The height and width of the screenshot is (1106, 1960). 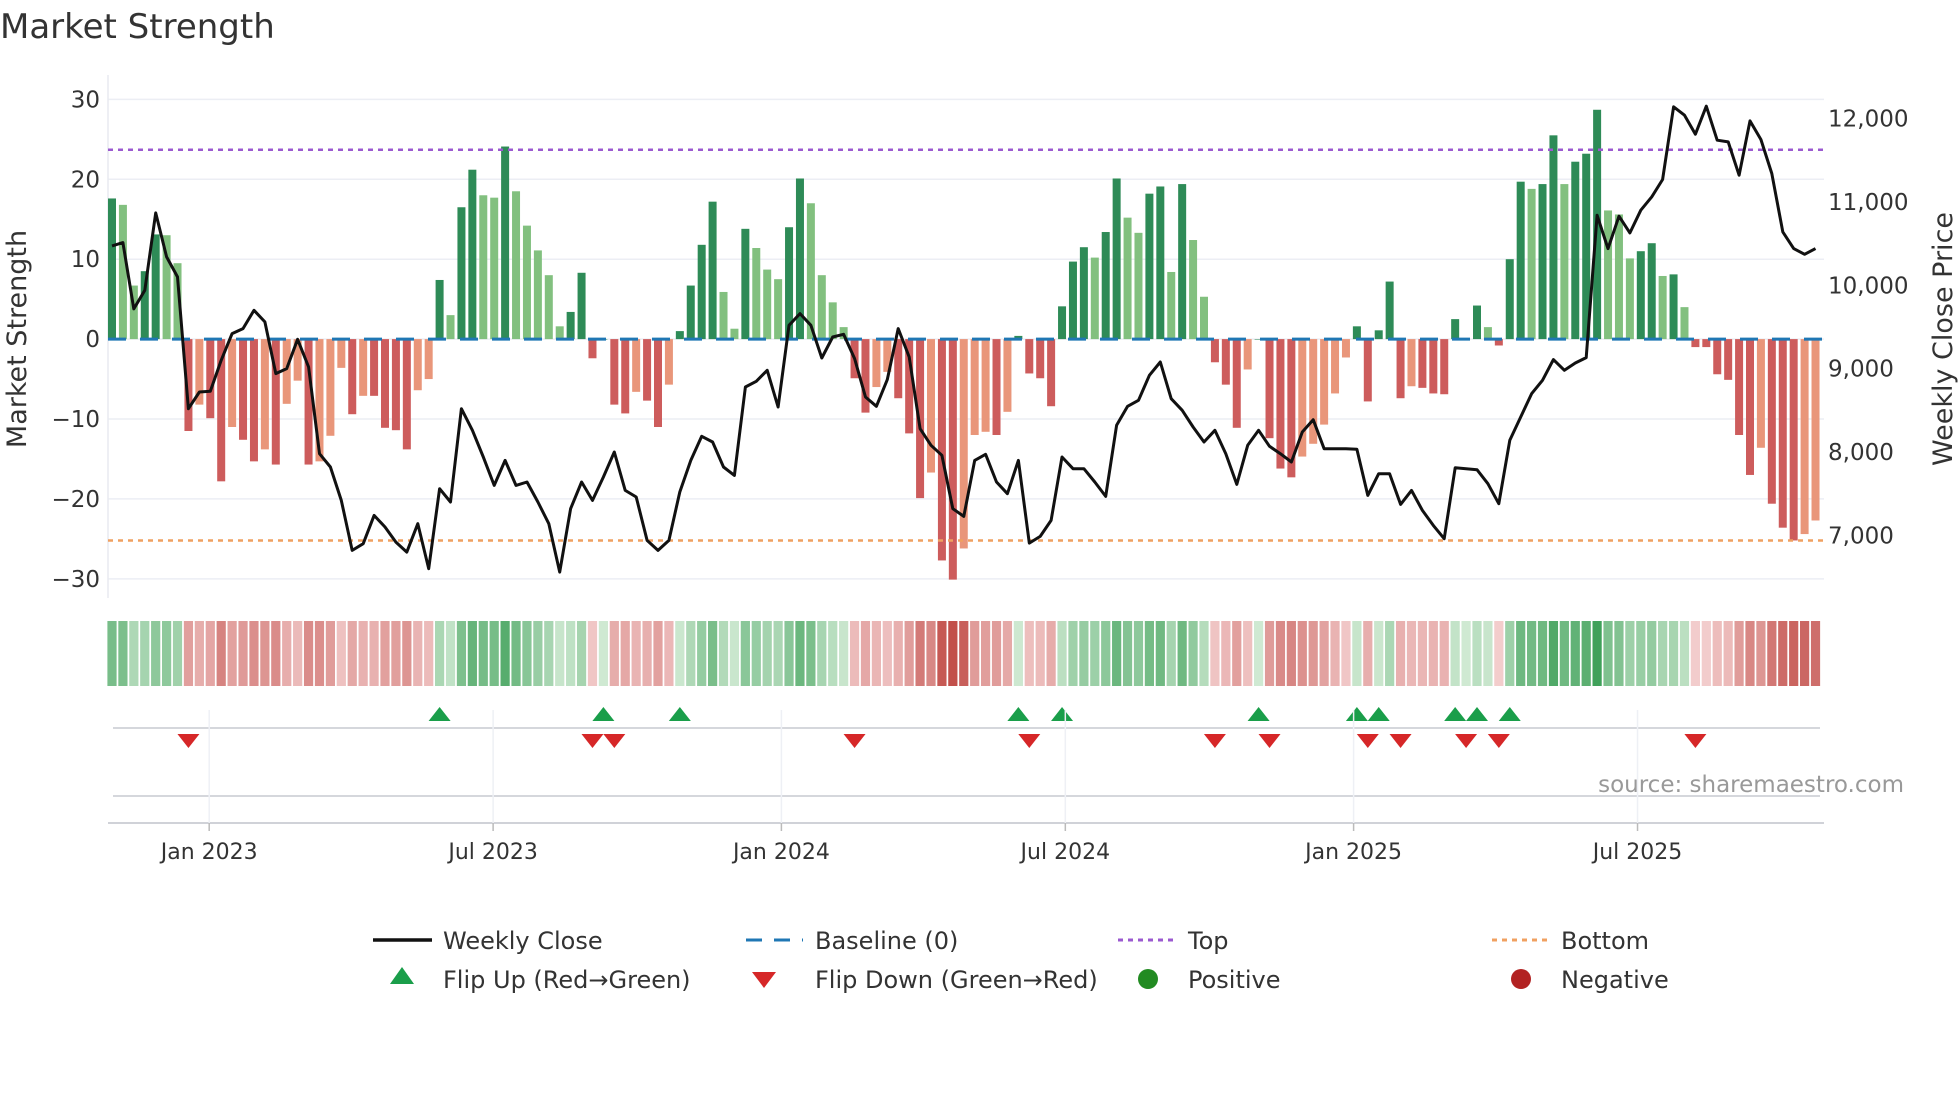 What do you see at coordinates (1868, 120) in the screenshot?
I see `right-tick-label: 12,000` at bounding box center [1868, 120].